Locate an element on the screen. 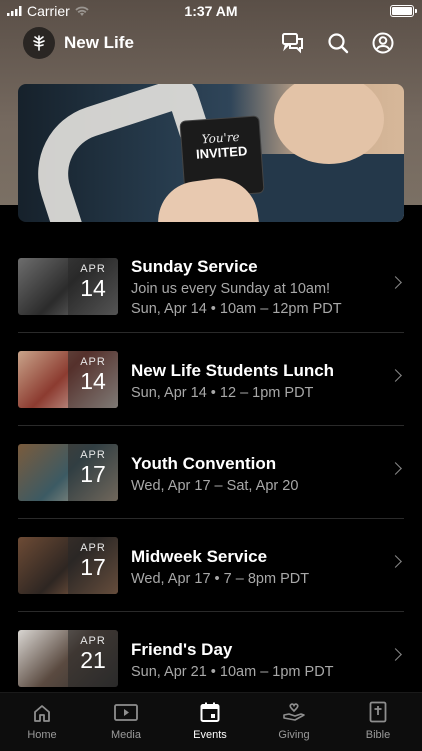 The image size is (422, 751). chat-button is located at coordinates (293, 43).